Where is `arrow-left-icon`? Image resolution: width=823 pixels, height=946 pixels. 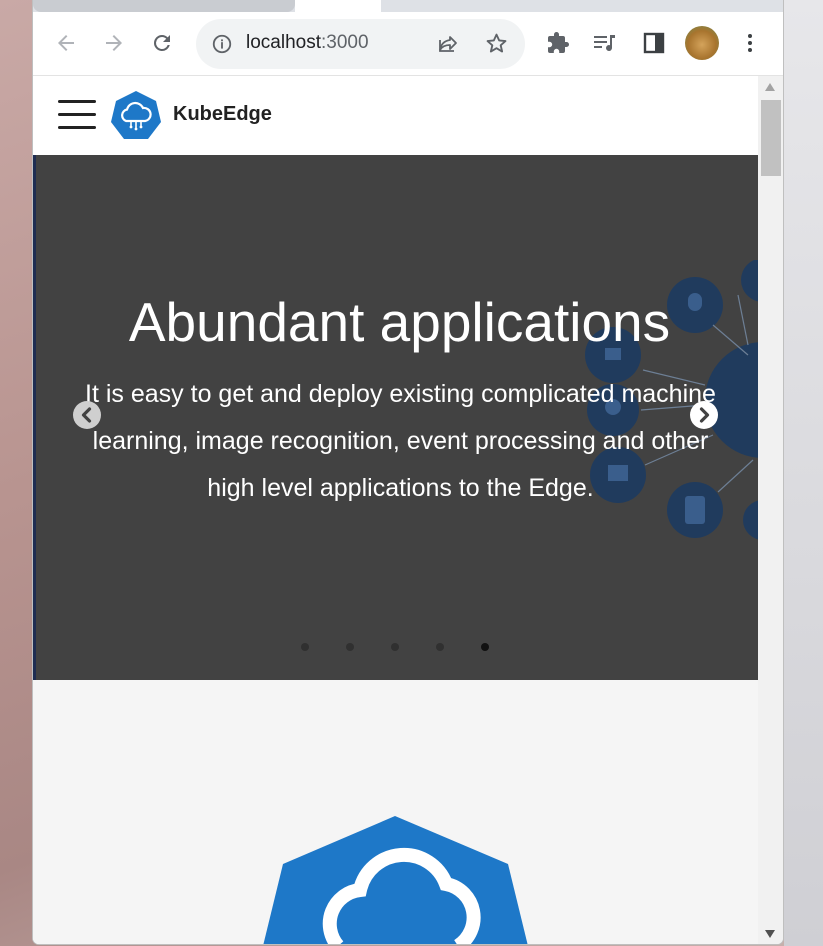
arrow-left-icon is located at coordinates (66, 43).